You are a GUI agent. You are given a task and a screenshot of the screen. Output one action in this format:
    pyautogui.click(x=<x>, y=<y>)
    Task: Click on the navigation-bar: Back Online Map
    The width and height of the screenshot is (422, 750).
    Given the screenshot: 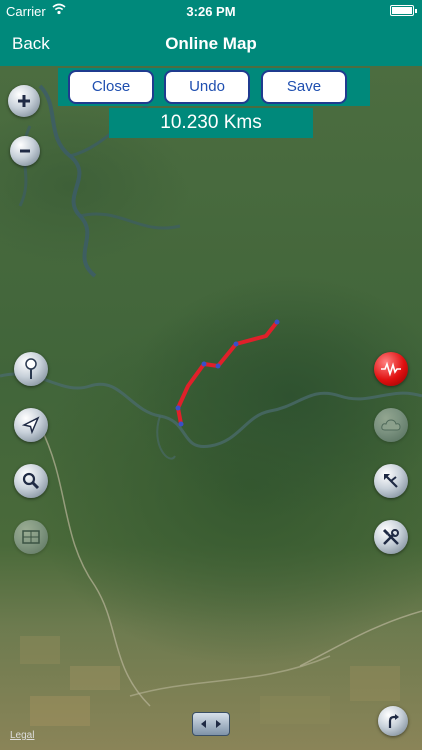 What is the action you would take?
    pyautogui.click(x=211, y=44)
    